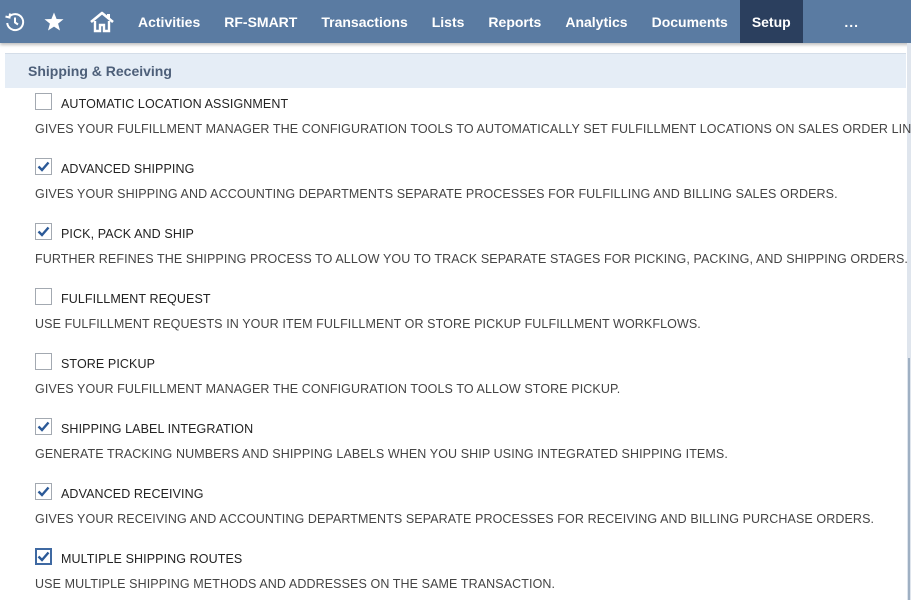 The image size is (911, 600). What do you see at coordinates (127, 169) in the screenshot?
I see `feature-label: ADVANCED SHIPPING` at bounding box center [127, 169].